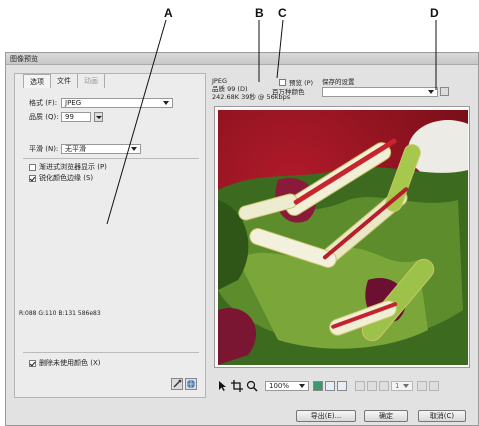  What do you see at coordinates (280, 49) in the screenshot?
I see `callout-c-line` at bounding box center [280, 49].